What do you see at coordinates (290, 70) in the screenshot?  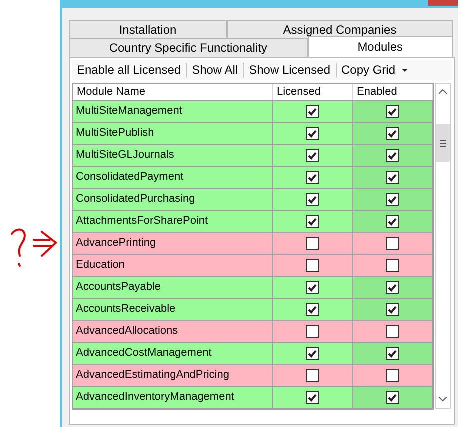 I see `toolbar-button: Show Licensed` at bounding box center [290, 70].